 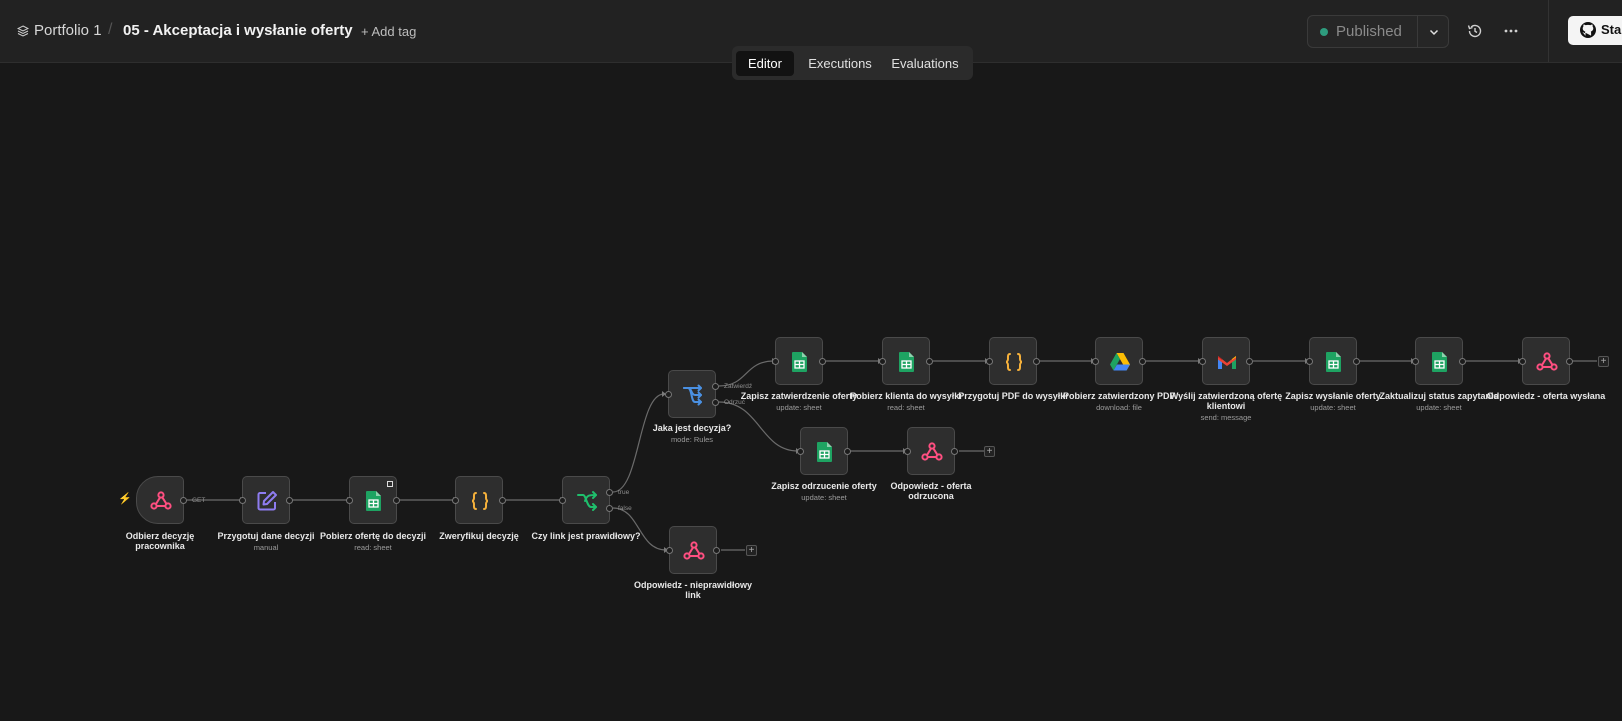 I want to click on node-czy-link-prawidlowy, so click(x=586, y=500).